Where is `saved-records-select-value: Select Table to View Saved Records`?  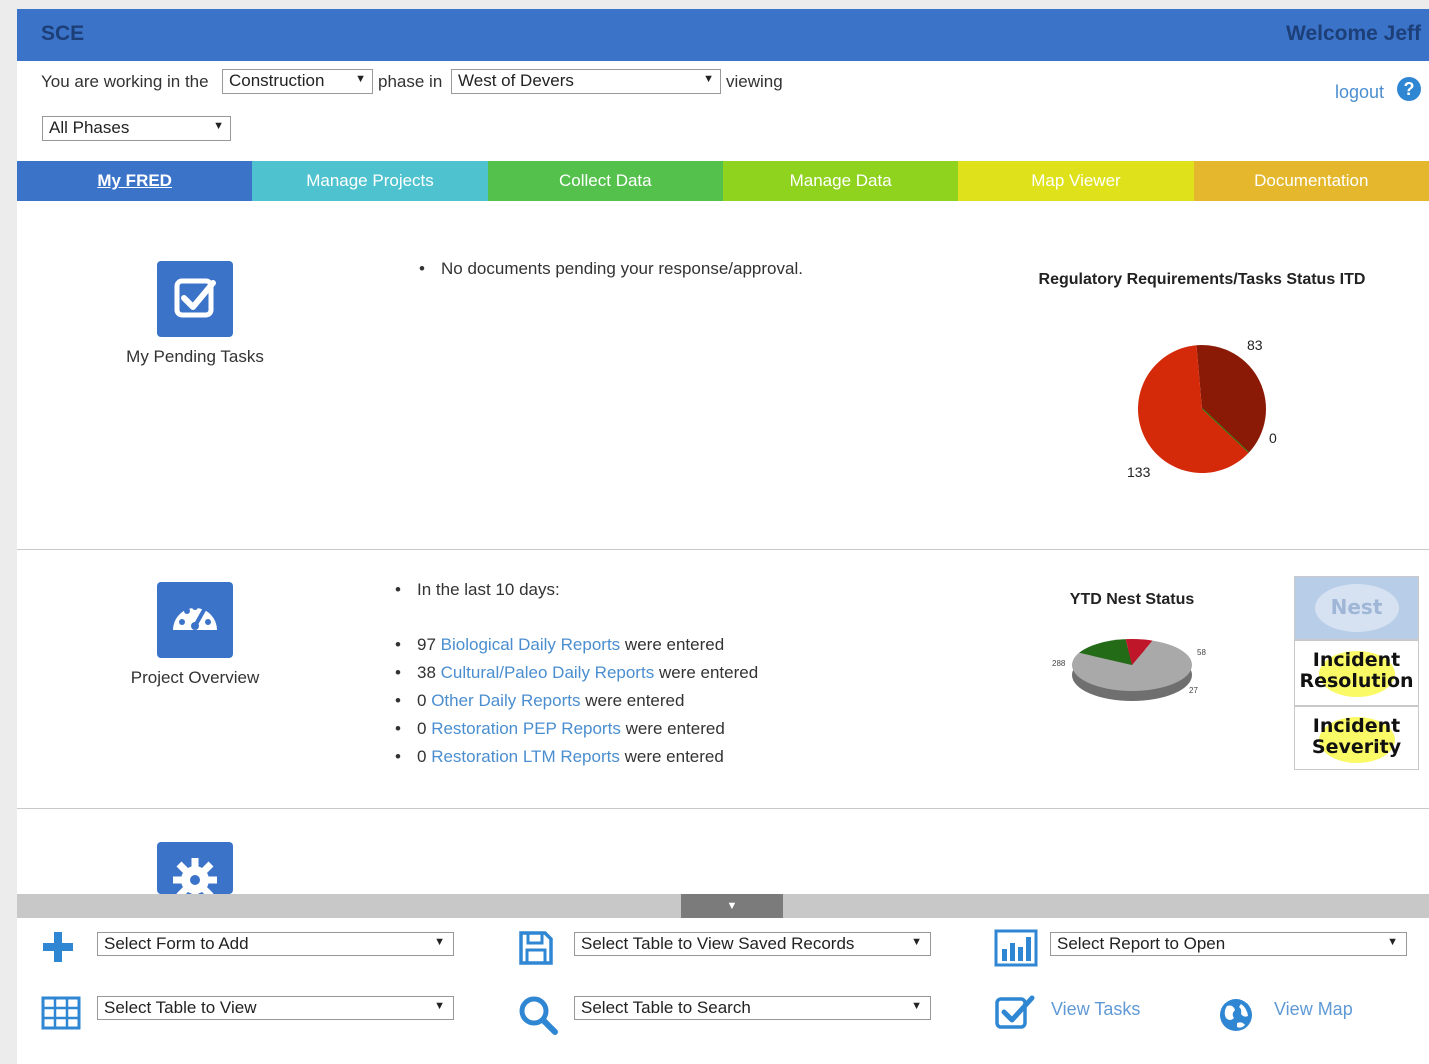 saved-records-select-value: Select Table to View Saved Records is located at coordinates (718, 943).